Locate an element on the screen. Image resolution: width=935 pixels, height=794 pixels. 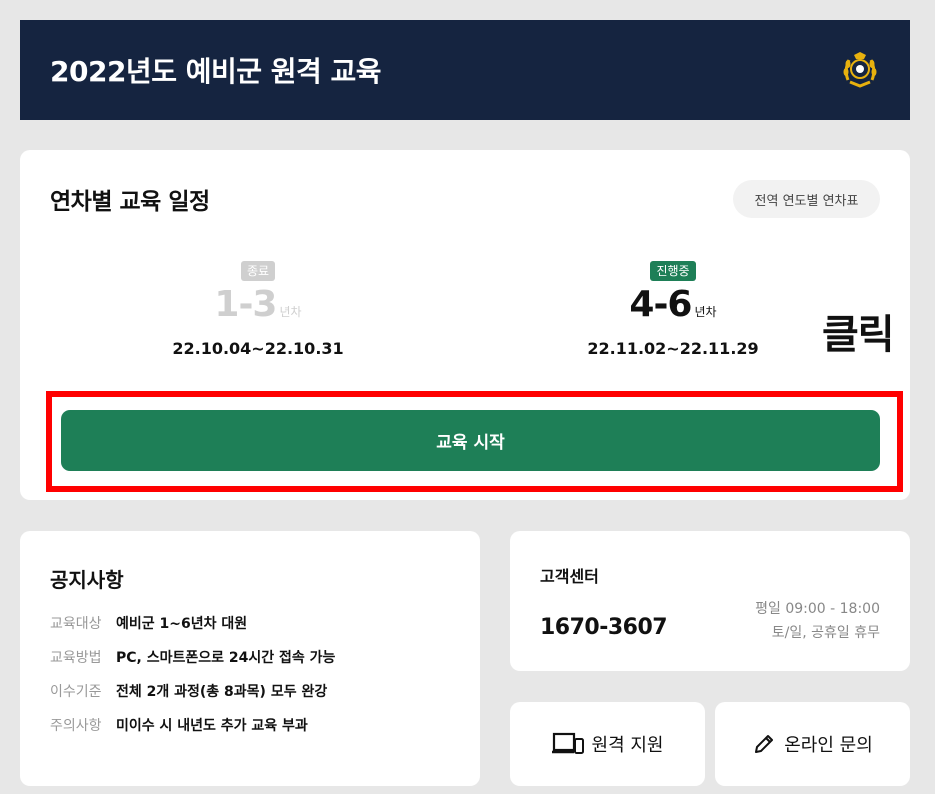
remote-support-button: 원격 지원 is located at coordinates (607, 744).